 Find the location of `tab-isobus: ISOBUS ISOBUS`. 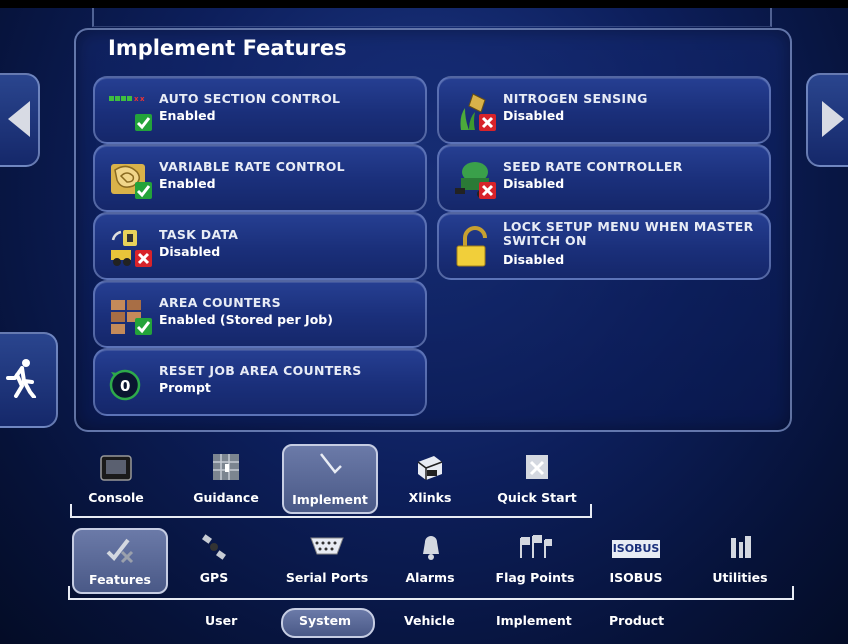

tab-isobus: ISOBUS ISOBUS is located at coordinates (636, 559).